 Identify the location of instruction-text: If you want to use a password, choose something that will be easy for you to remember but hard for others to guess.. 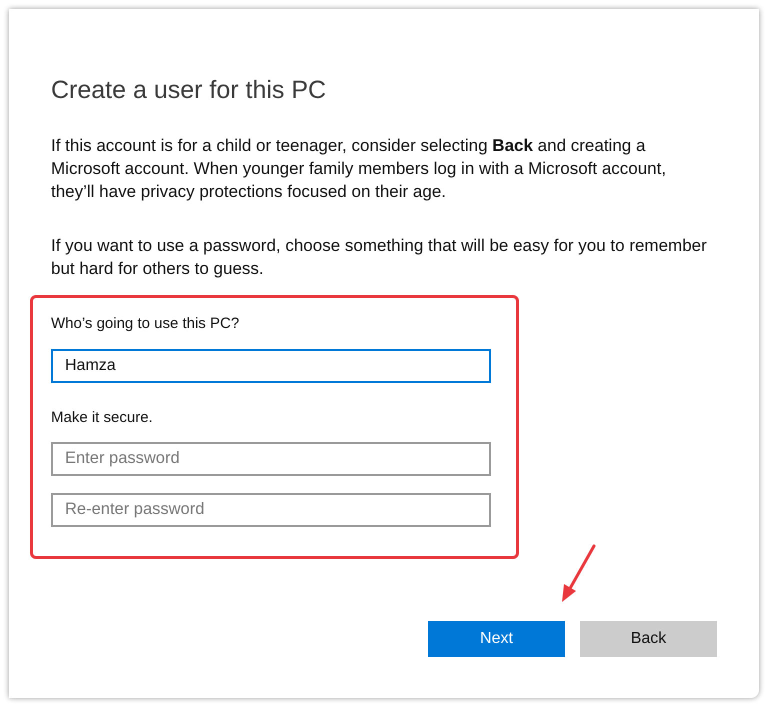
(379, 257).